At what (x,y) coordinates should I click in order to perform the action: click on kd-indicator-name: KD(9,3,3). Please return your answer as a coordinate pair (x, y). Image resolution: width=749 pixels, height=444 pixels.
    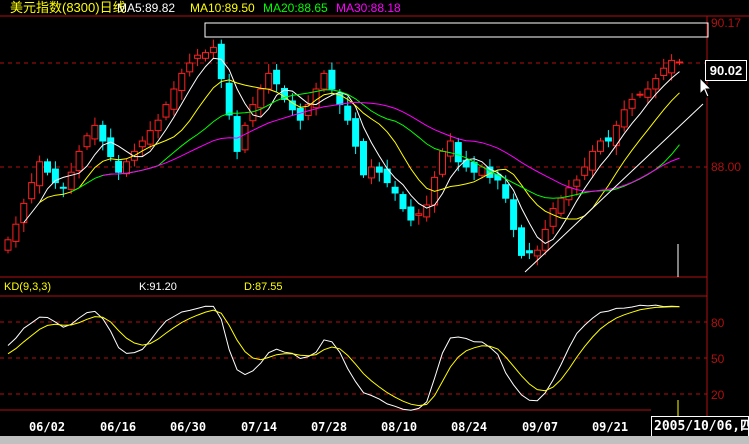
    Looking at the image, I should click on (28, 287).